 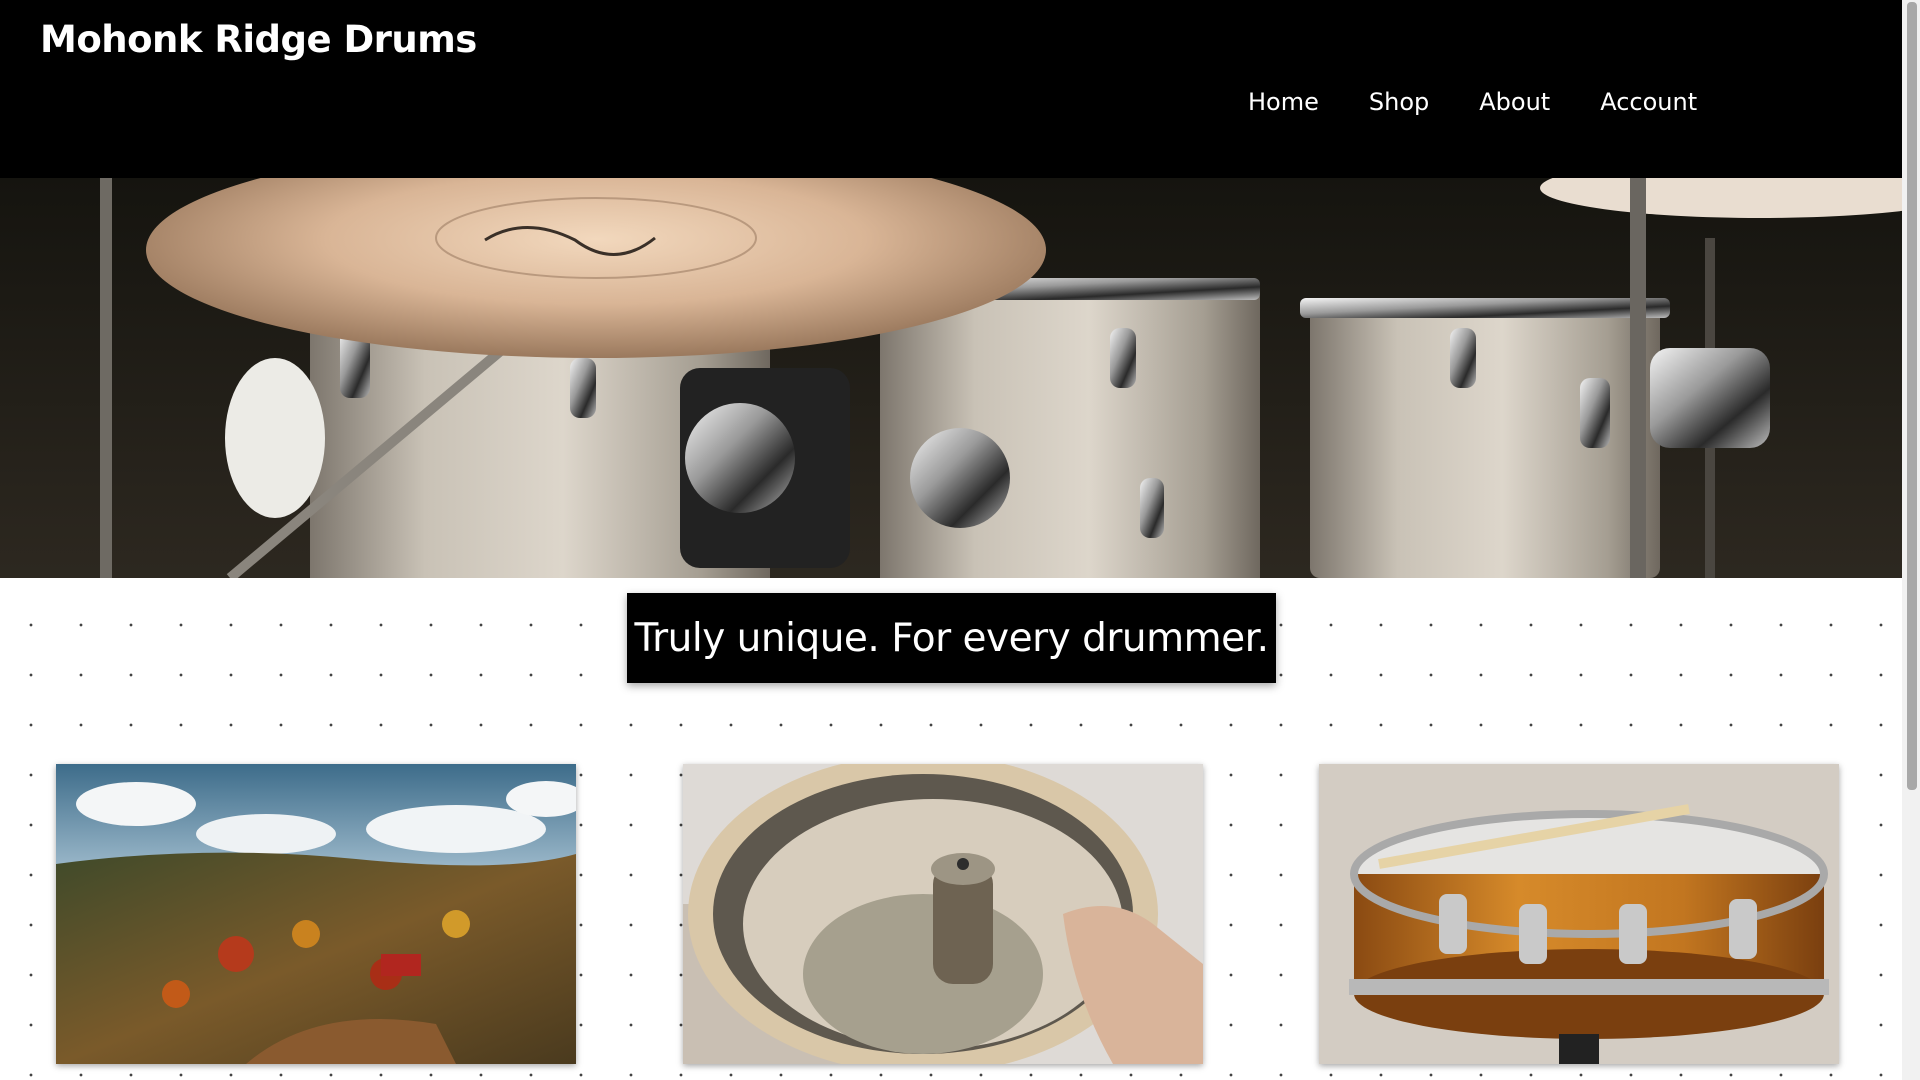 I want to click on page-scrollbar, so click(x=1911, y=540).